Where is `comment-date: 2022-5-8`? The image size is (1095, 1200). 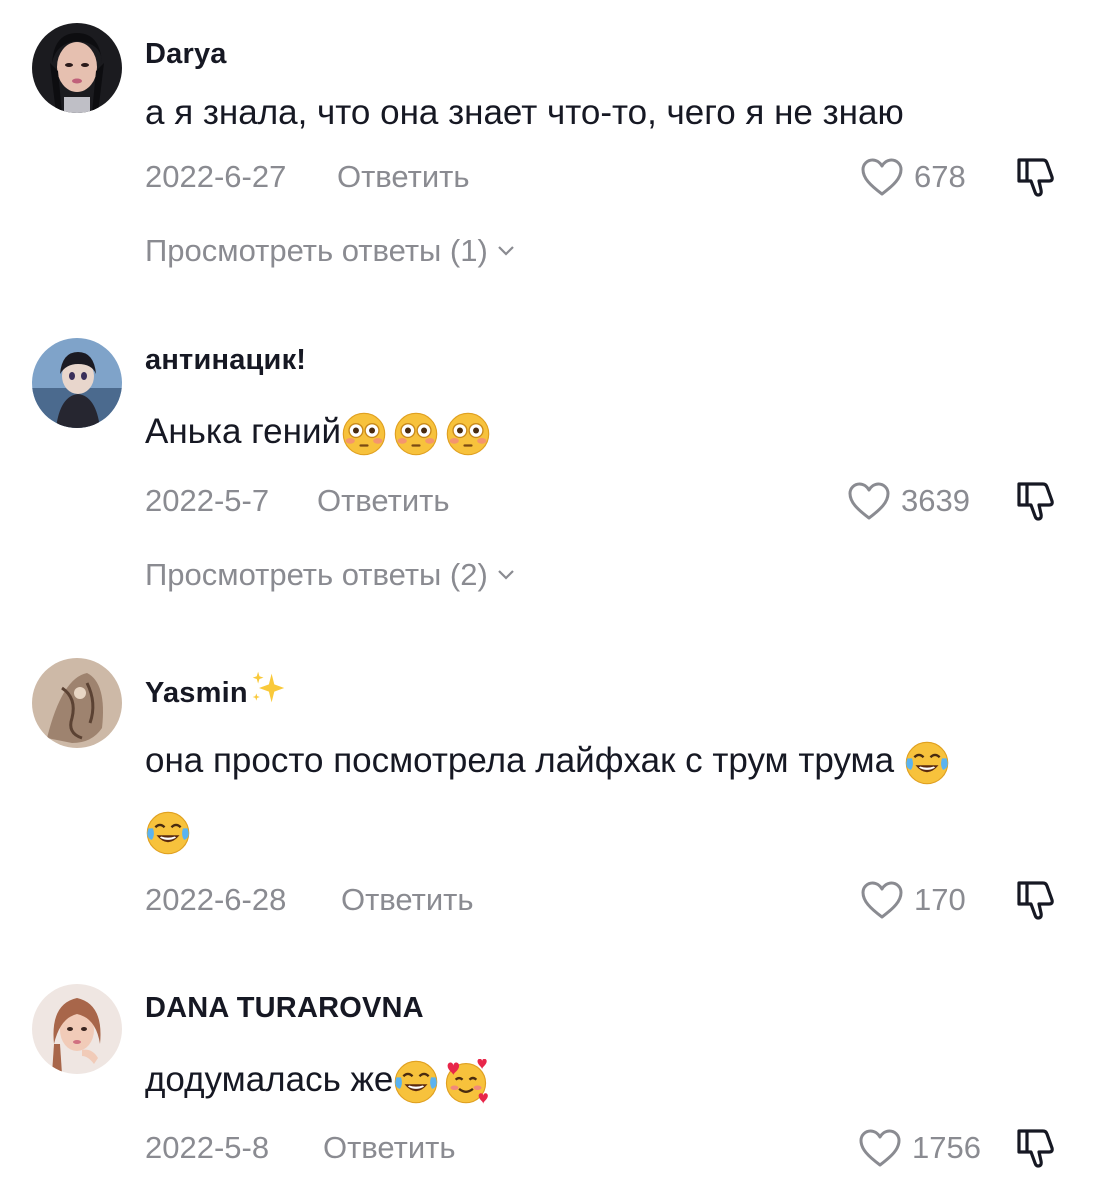 comment-date: 2022-5-8 is located at coordinates (207, 1147).